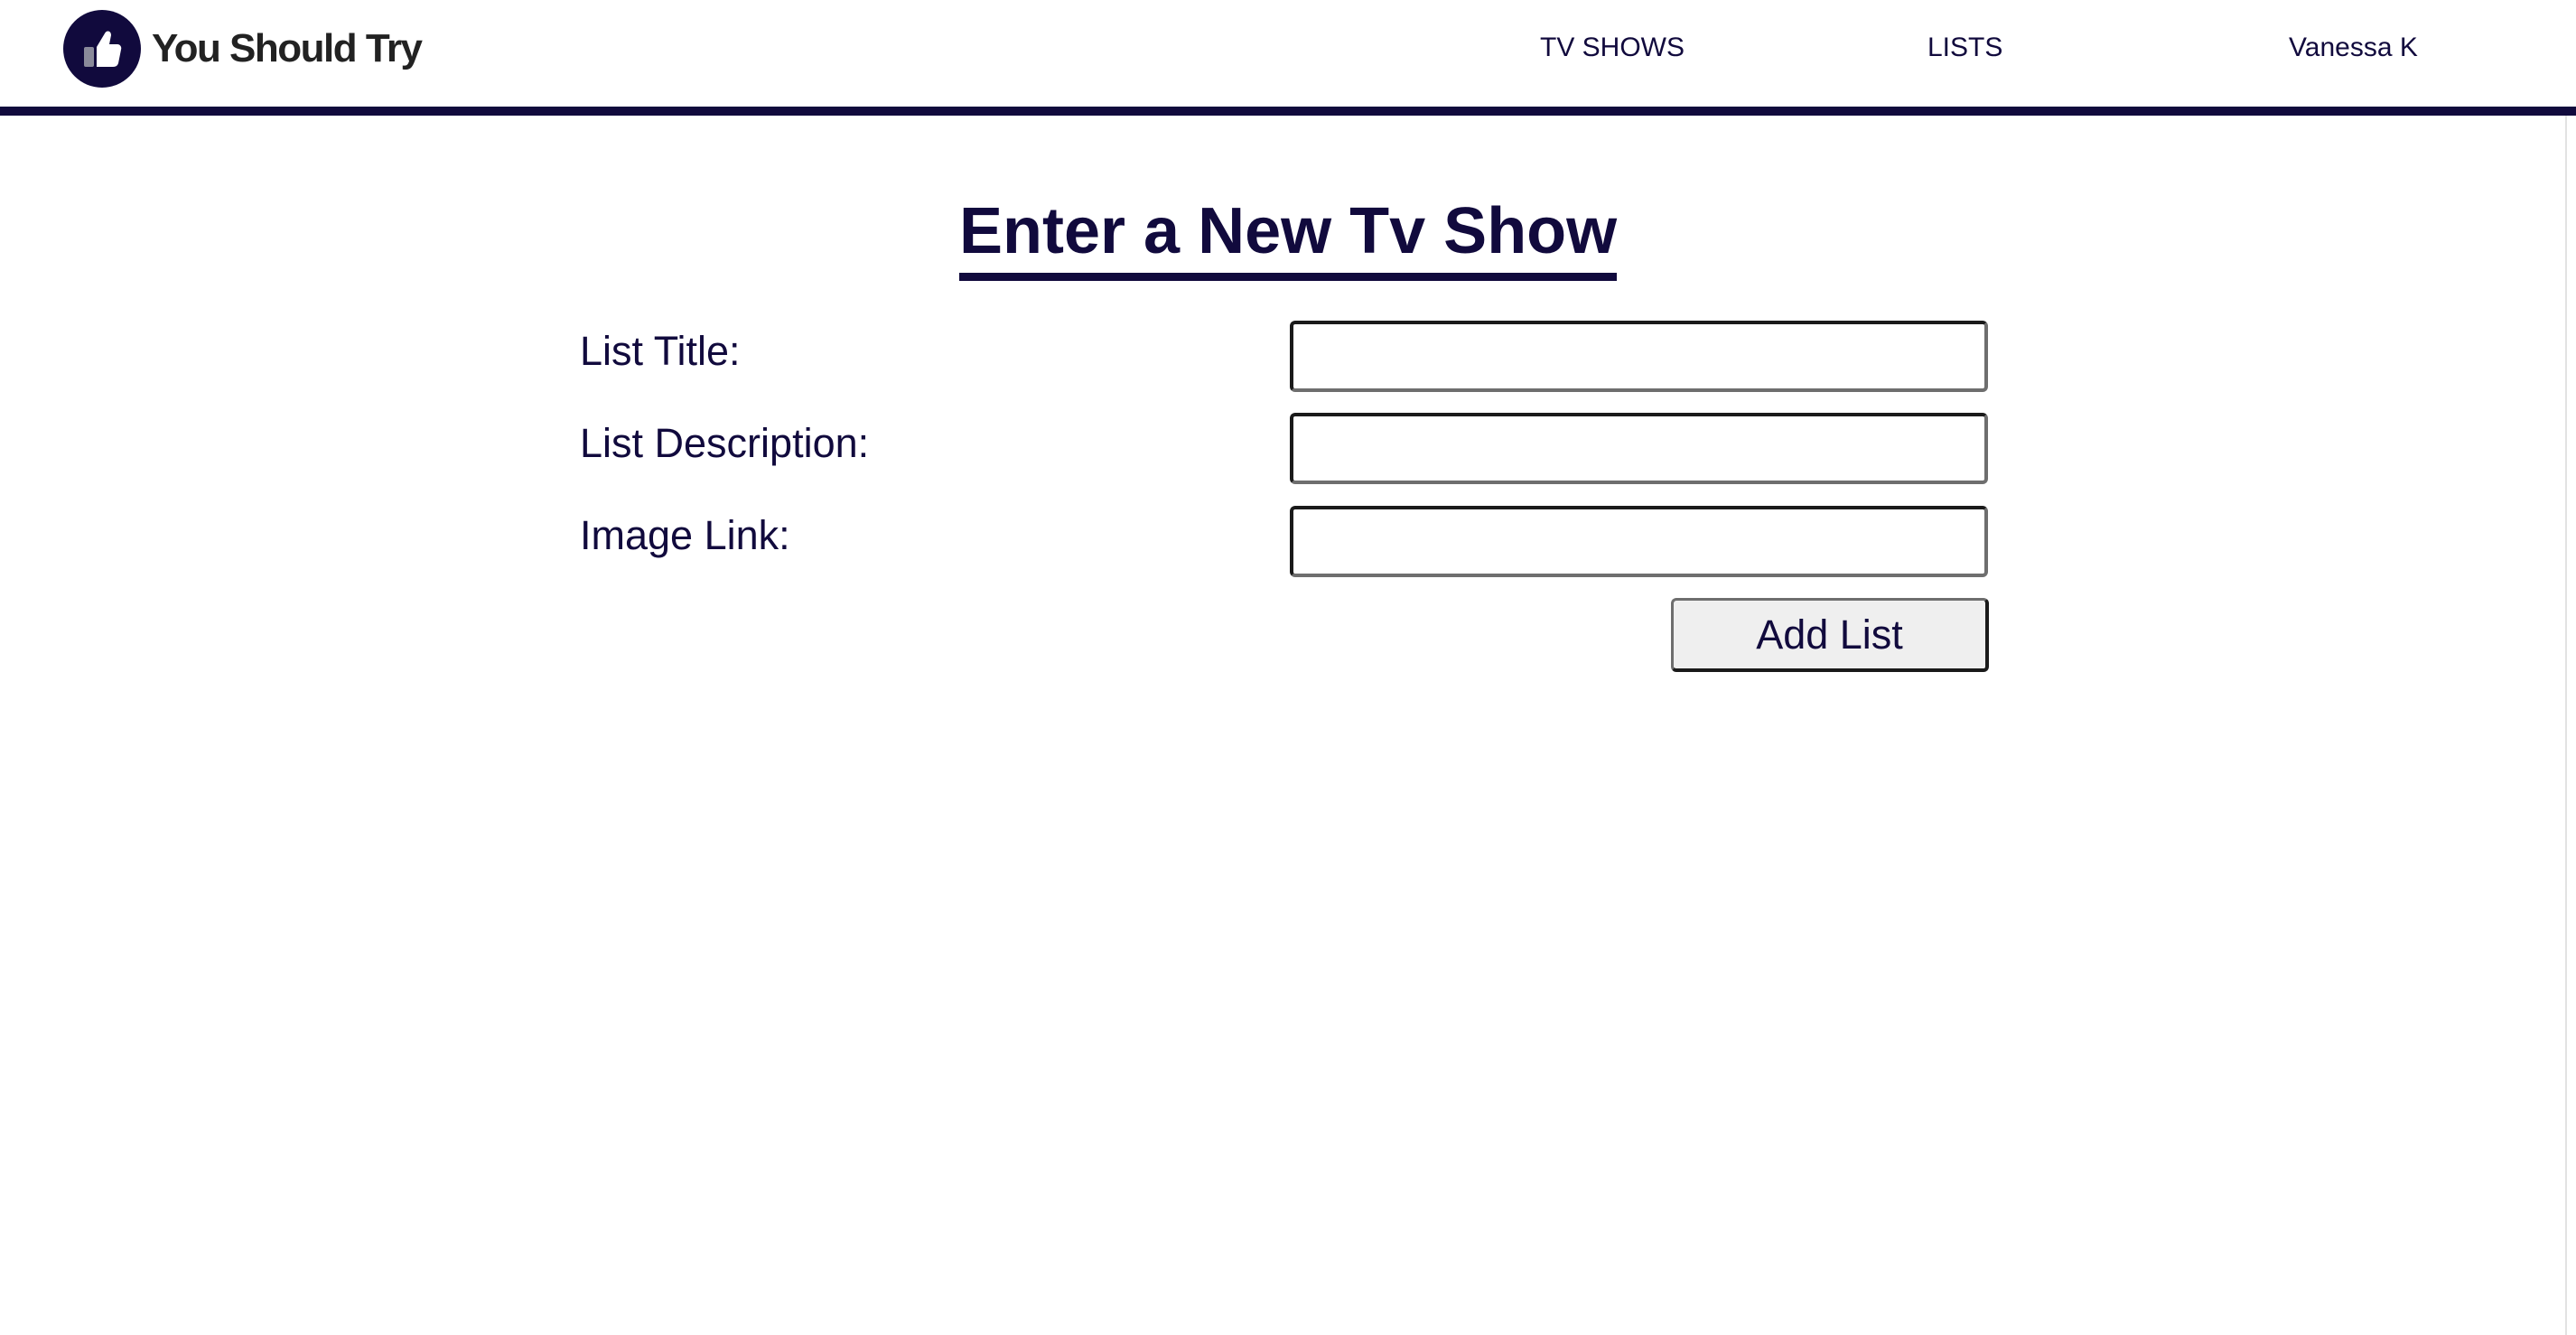 This screenshot has height=1335, width=2576. I want to click on add-list-button: Add List, so click(1830, 635).